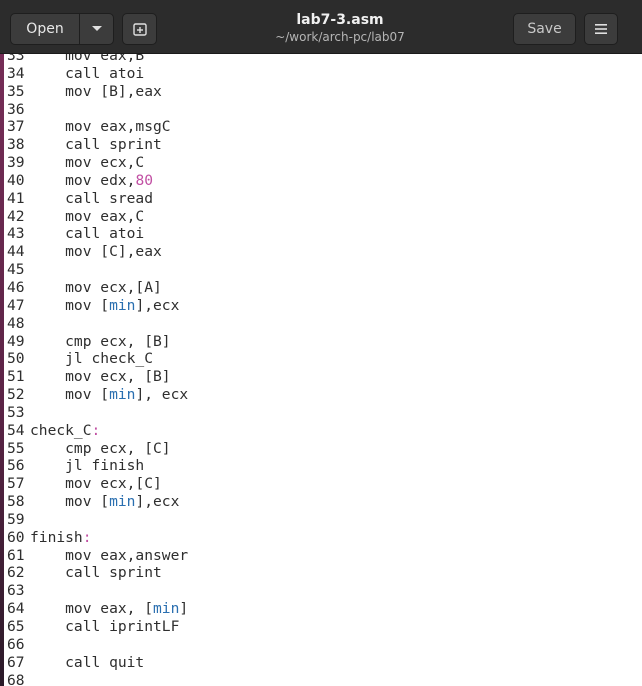 The width and height of the screenshot is (642, 686). What do you see at coordinates (340, 37) in the screenshot?
I see `document-path: ~/work/arch-pc/lab07` at bounding box center [340, 37].